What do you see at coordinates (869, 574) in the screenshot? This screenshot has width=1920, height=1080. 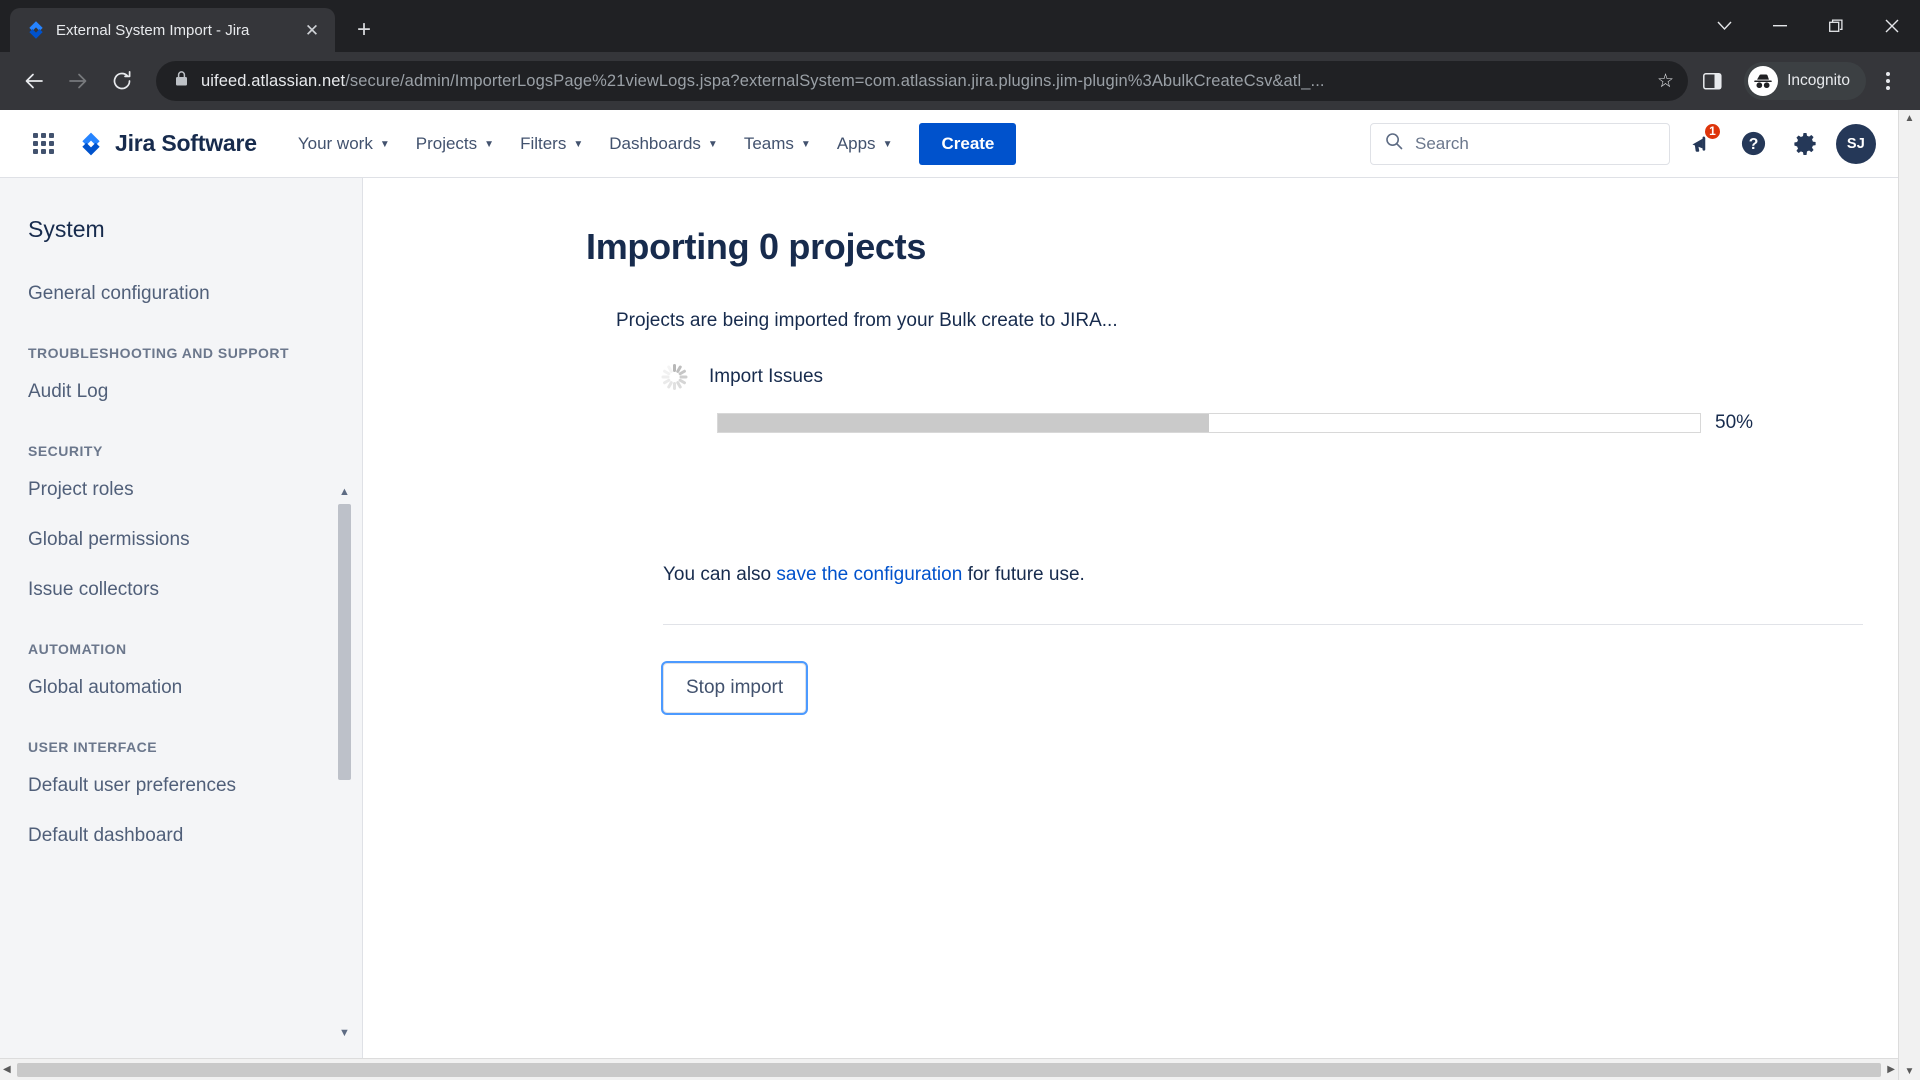 I see `save-the-configuration-link: save the configuration` at bounding box center [869, 574].